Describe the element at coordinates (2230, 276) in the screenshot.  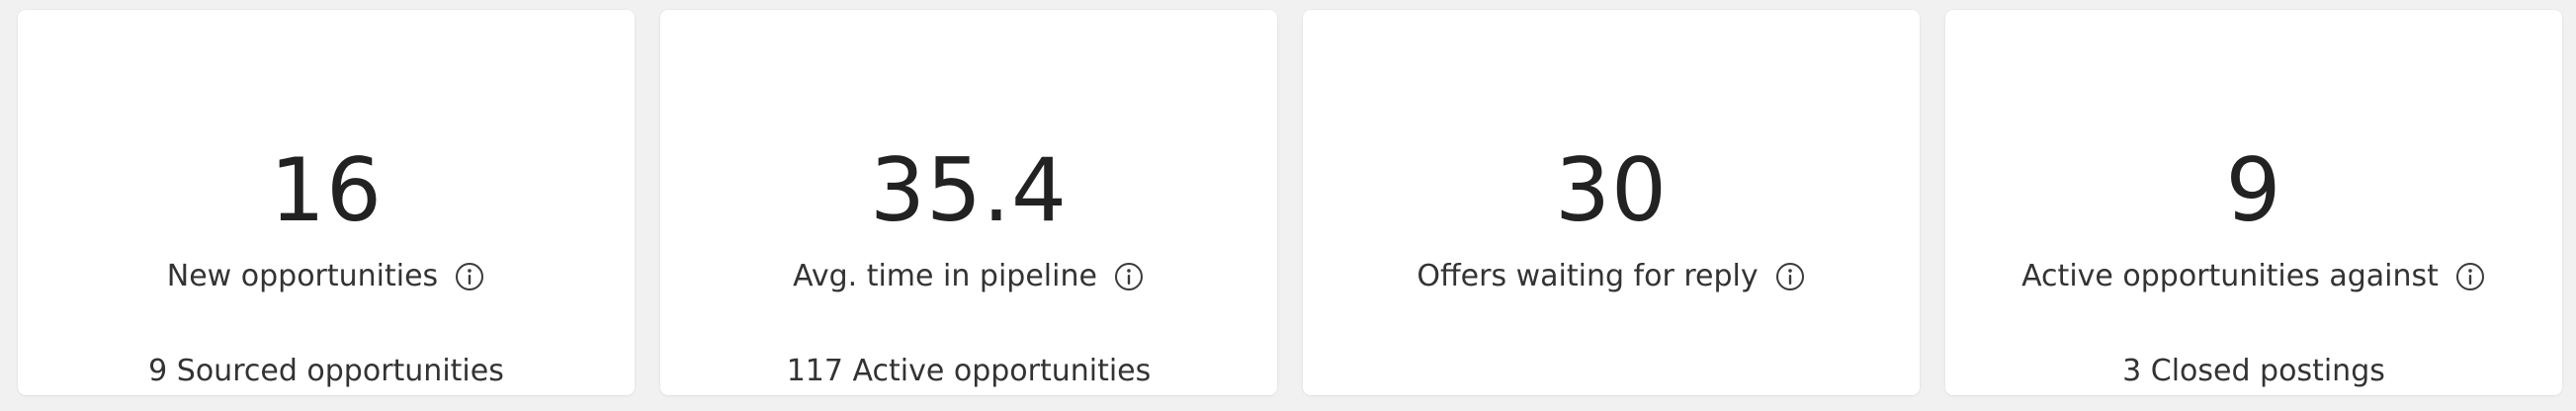
I see `metric-label: Active opportunities against` at that location.